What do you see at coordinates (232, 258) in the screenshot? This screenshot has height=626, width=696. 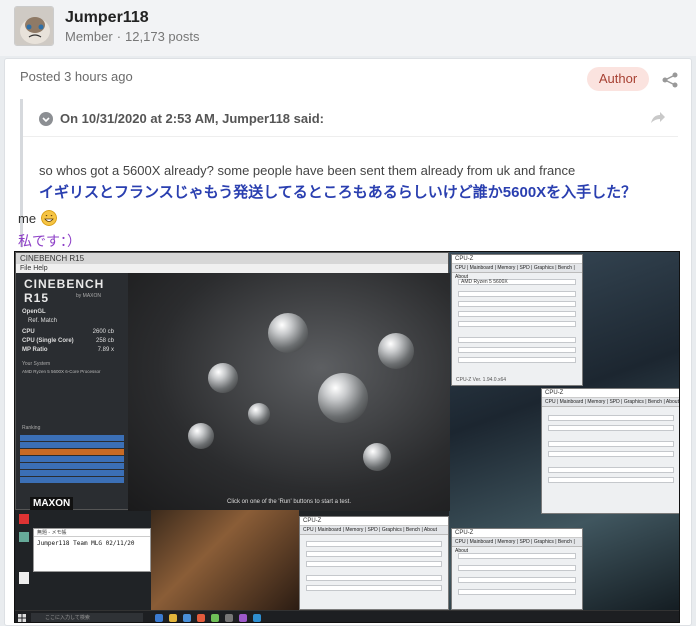 I see `cinebench-title: CINEBENCH R15` at bounding box center [232, 258].